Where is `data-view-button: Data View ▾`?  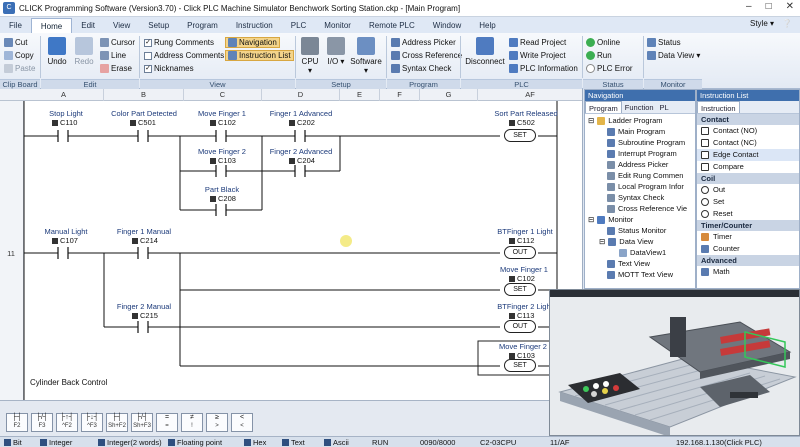 data-view-button: Data View ▾ is located at coordinates (673, 55).